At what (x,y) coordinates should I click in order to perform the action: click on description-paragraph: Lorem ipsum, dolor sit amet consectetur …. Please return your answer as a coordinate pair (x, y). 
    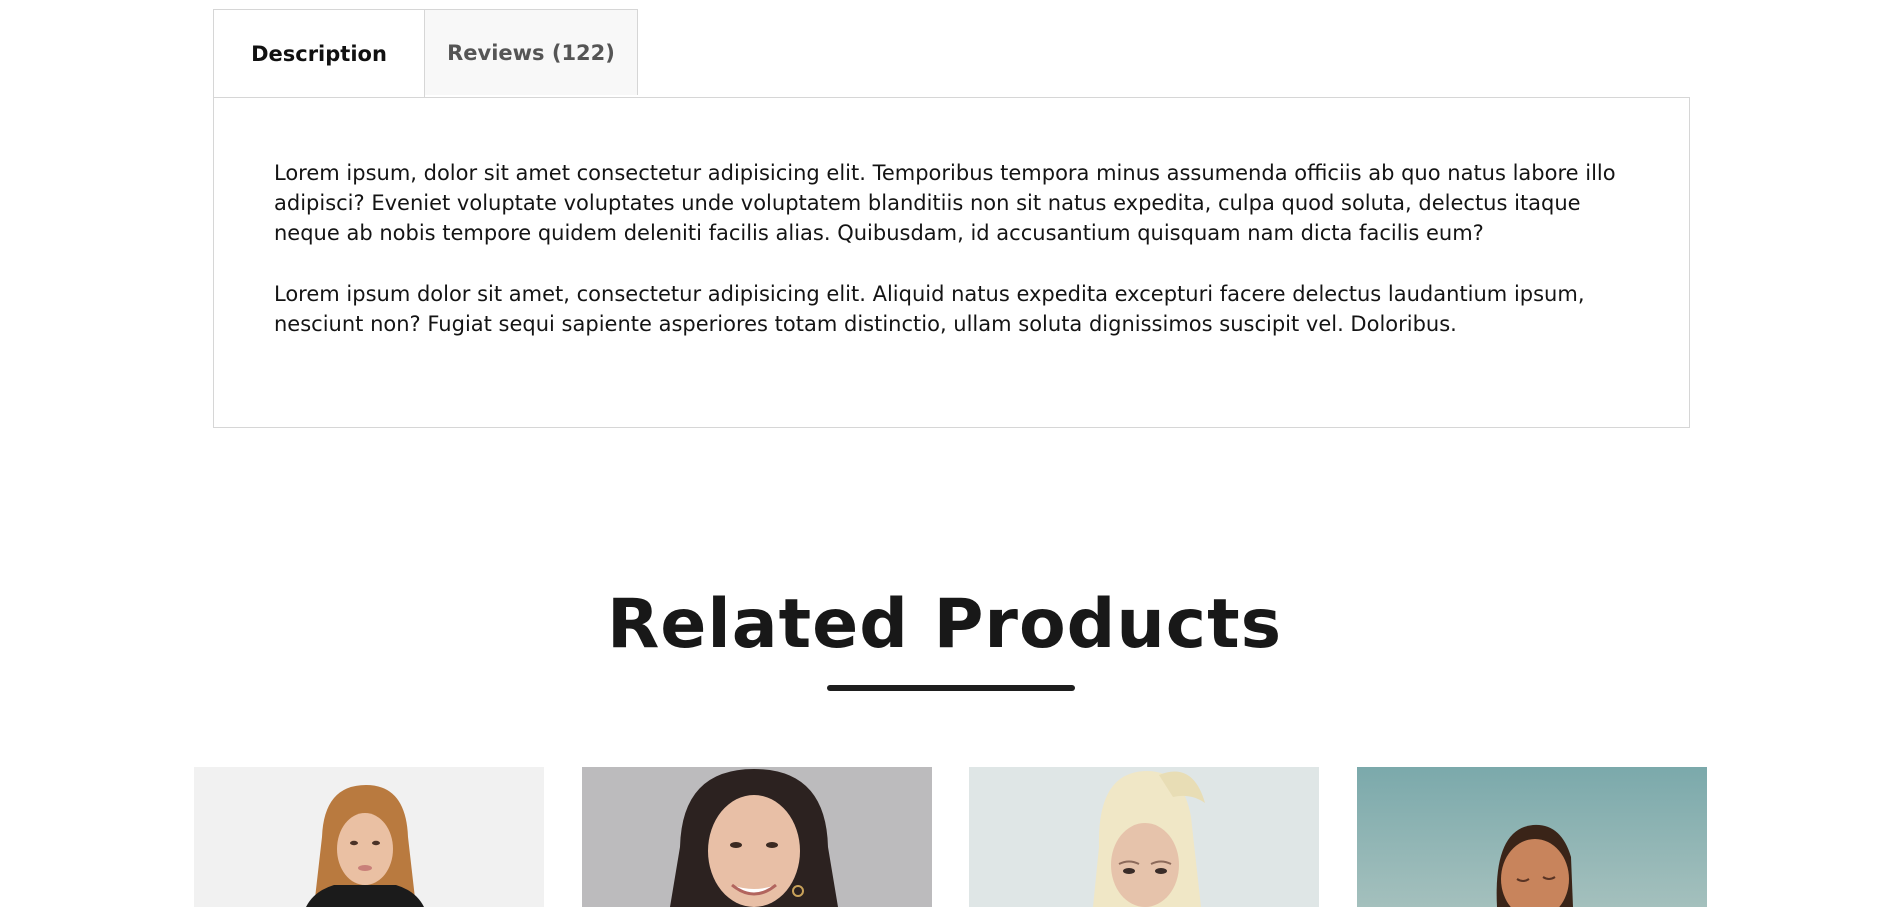
    Looking at the image, I should click on (945, 203).